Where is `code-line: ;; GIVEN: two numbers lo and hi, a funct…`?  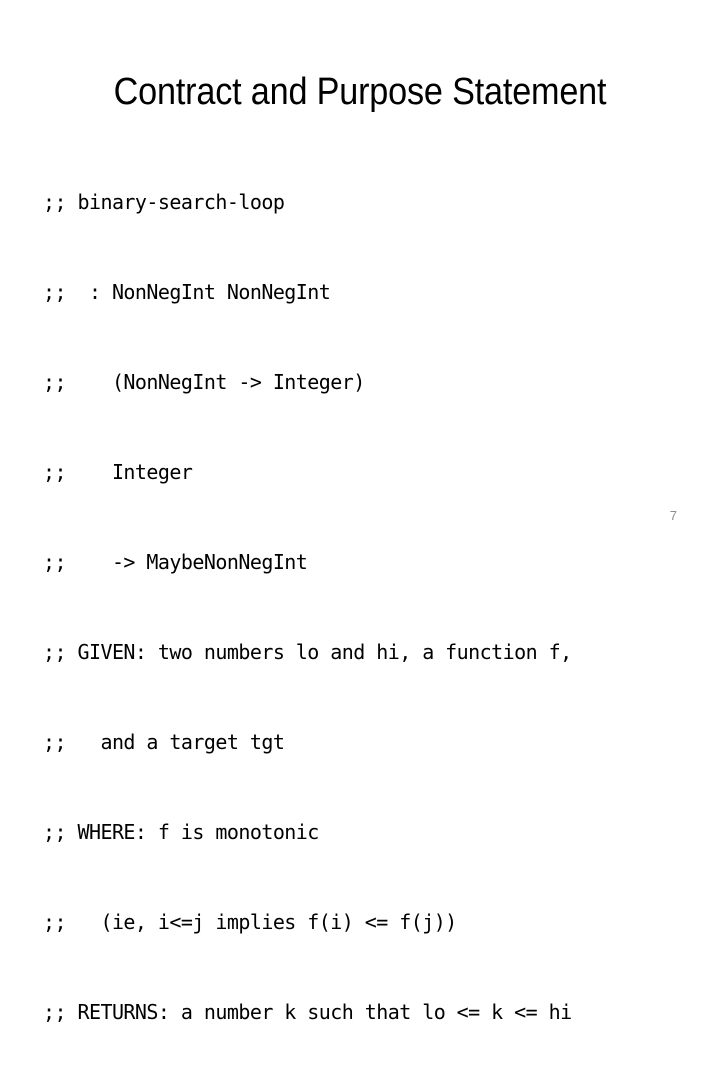
code-line: ;; GIVEN: two numbers lo and hi, a funct… is located at coordinates (307, 652).